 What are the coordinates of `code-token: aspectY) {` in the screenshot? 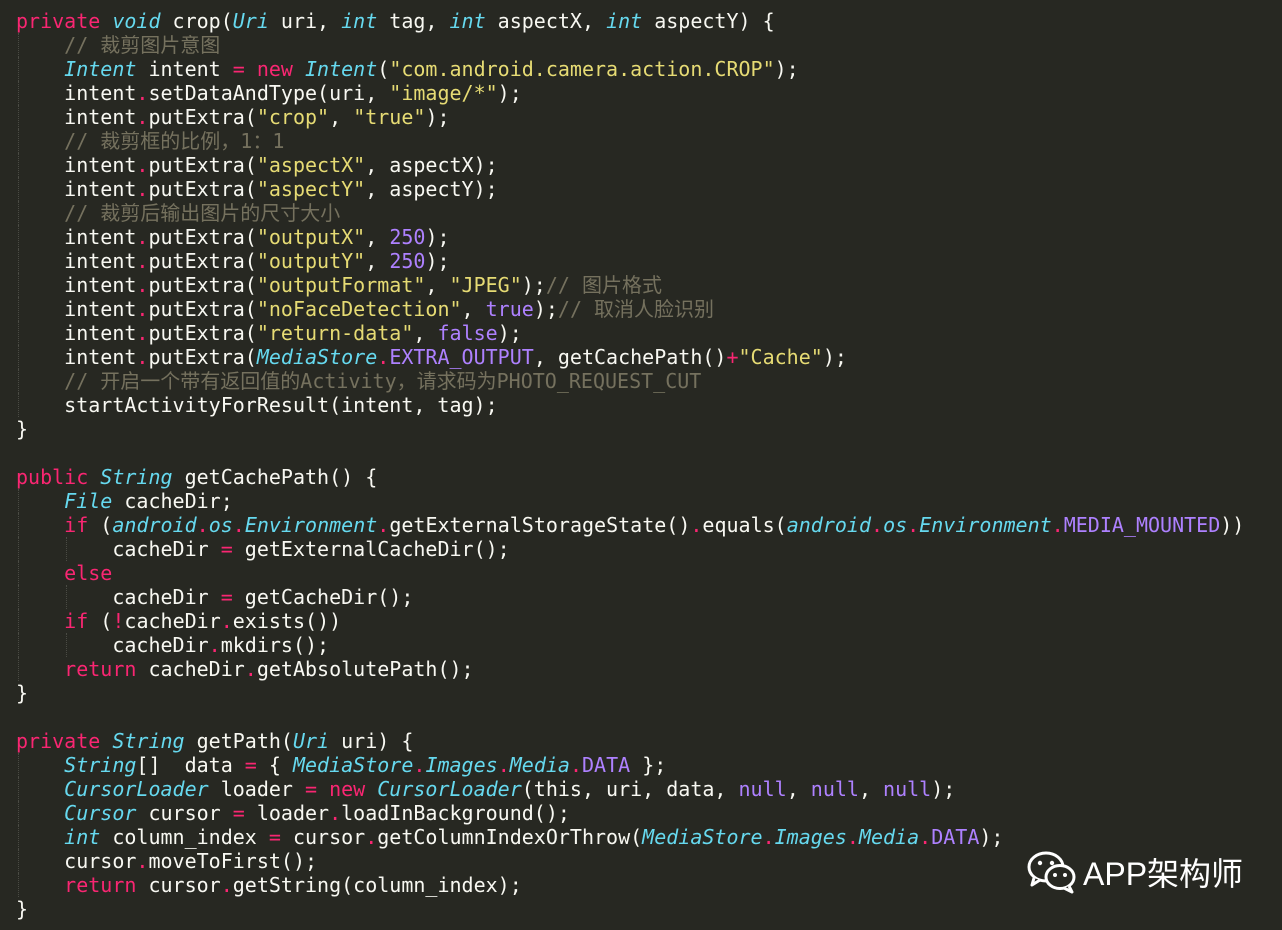 It's located at (708, 21).